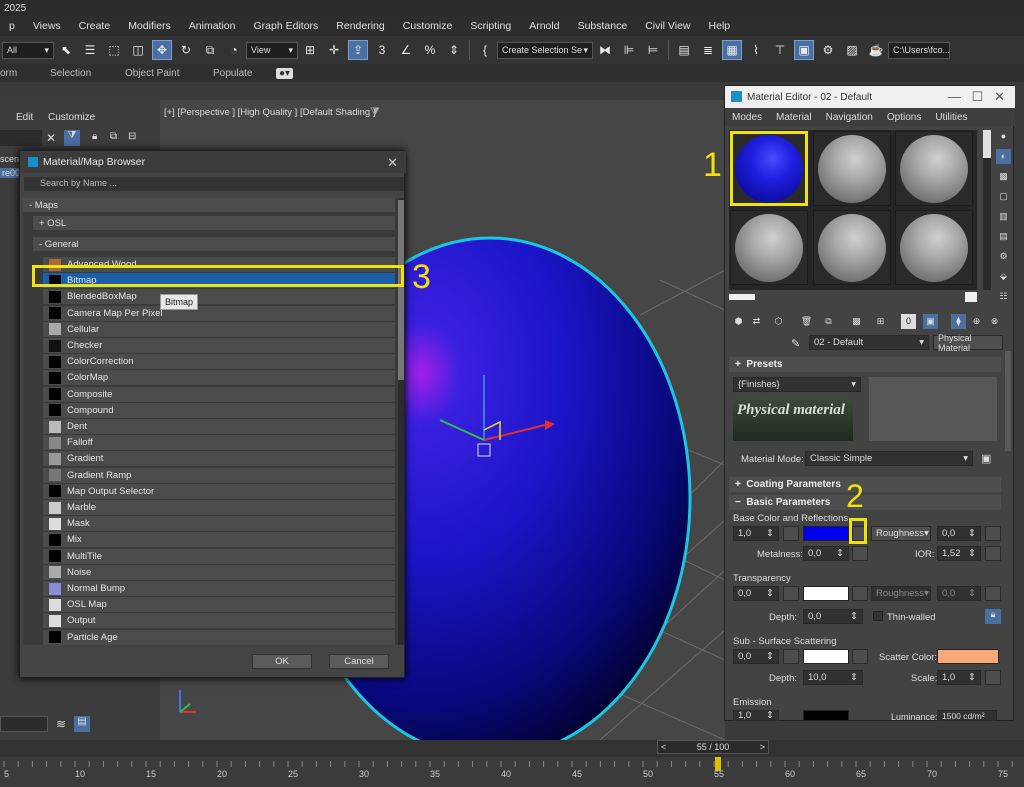 This screenshot has width=1024, height=787. What do you see at coordinates (860, 593) in the screenshot?
I see `transparency-color-map-button` at bounding box center [860, 593].